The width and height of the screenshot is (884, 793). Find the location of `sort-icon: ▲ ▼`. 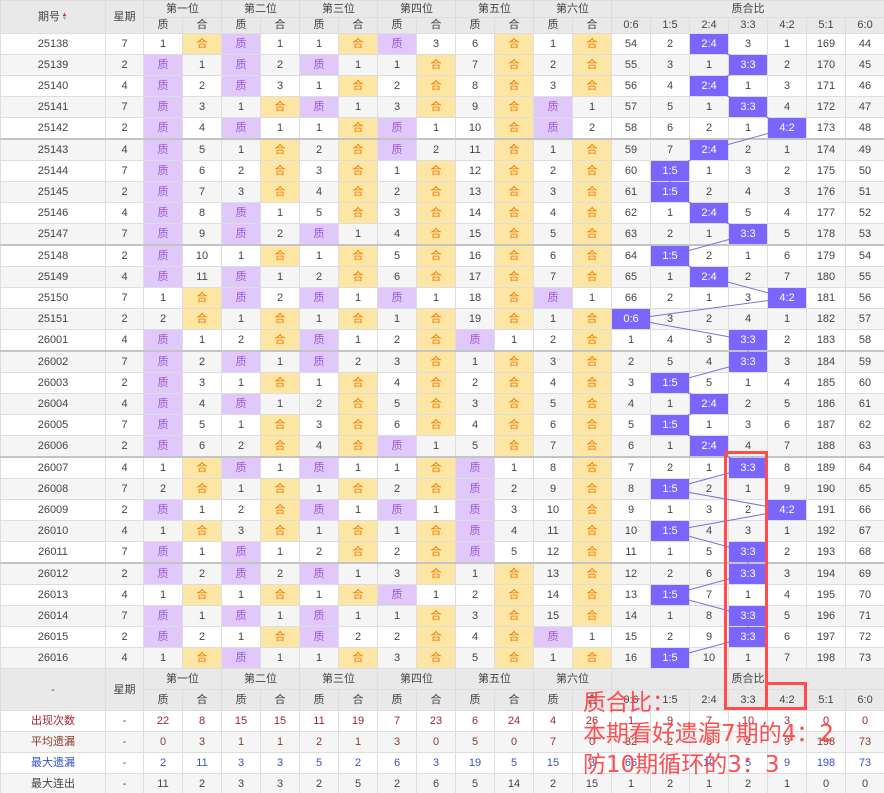

sort-icon: ▲ ▼ is located at coordinates (64, 17).